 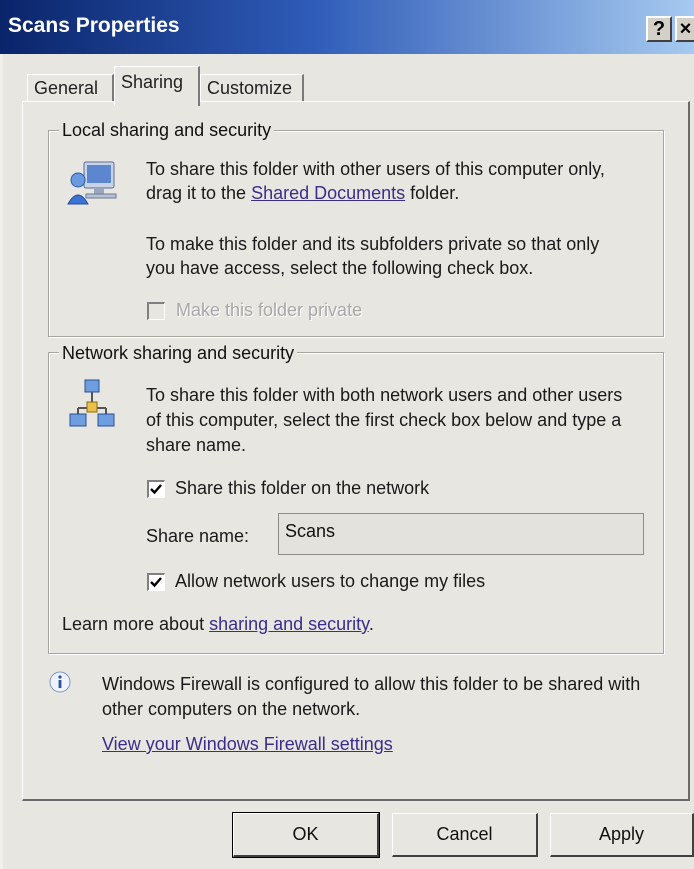 I want to click on shared-documents-link: Shared Documents, so click(x=328, y=193).